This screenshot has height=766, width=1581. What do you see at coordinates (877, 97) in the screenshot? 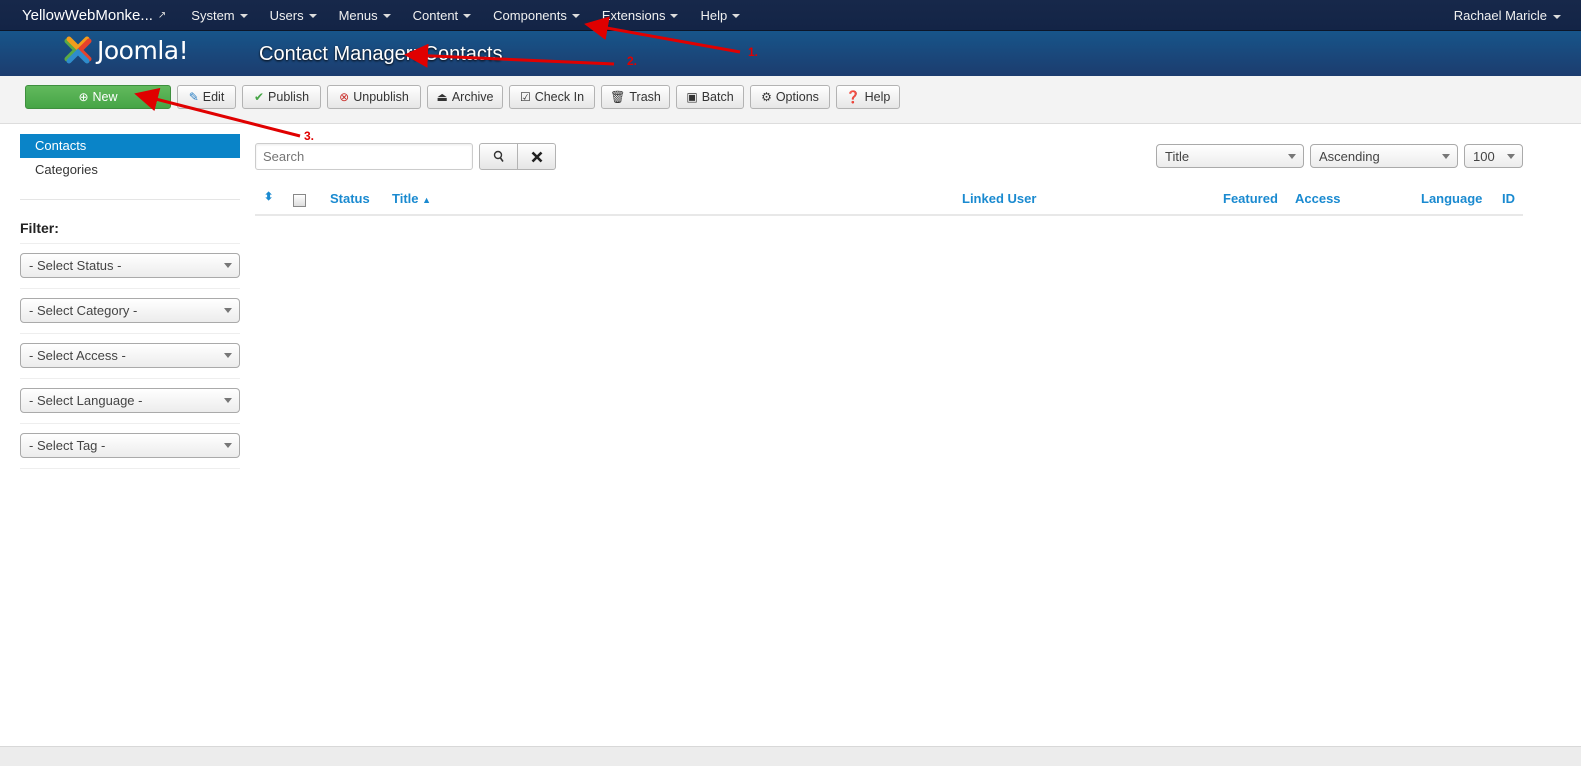
I see `button-label: Help` at bounding box center [877, 97].